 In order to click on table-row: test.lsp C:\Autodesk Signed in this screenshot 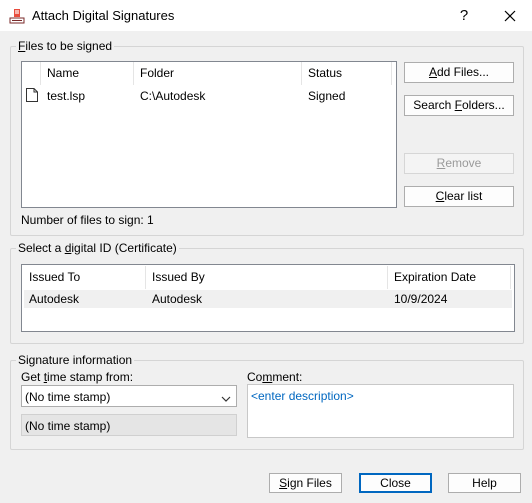, I will do `click(209, 96)`.